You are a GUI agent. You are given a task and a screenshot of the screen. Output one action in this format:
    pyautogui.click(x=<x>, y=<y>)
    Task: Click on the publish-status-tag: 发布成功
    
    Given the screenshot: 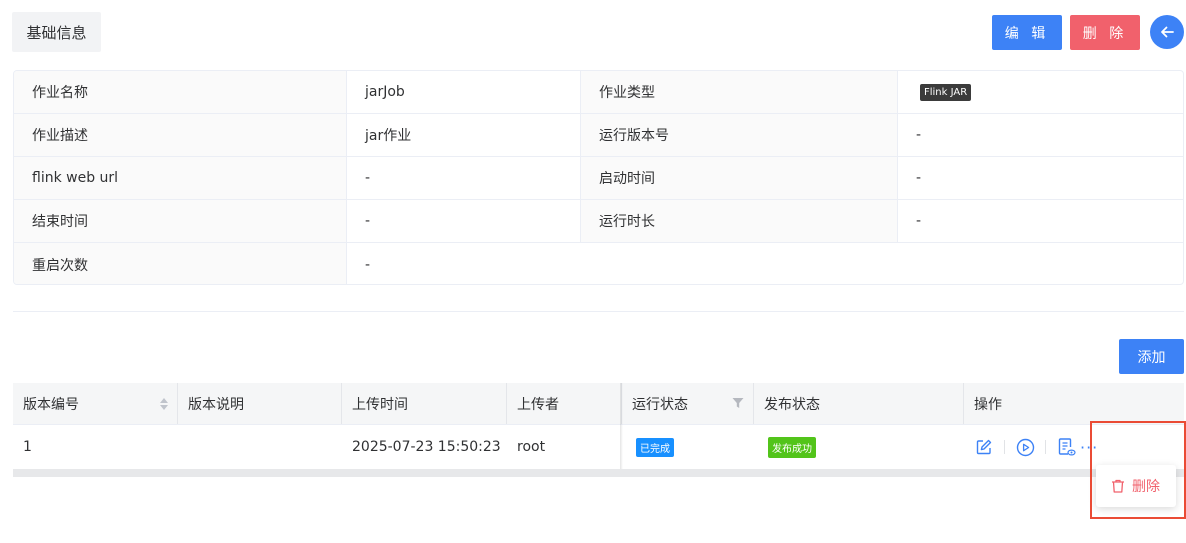 What is the action you would take?
    pyautogui.click(x=792, y=447)
    